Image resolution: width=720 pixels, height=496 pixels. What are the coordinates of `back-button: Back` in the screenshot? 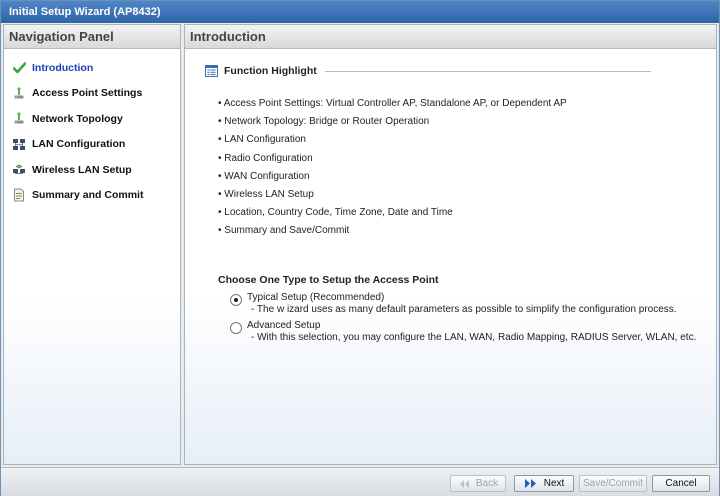 It's located at (478, 483).